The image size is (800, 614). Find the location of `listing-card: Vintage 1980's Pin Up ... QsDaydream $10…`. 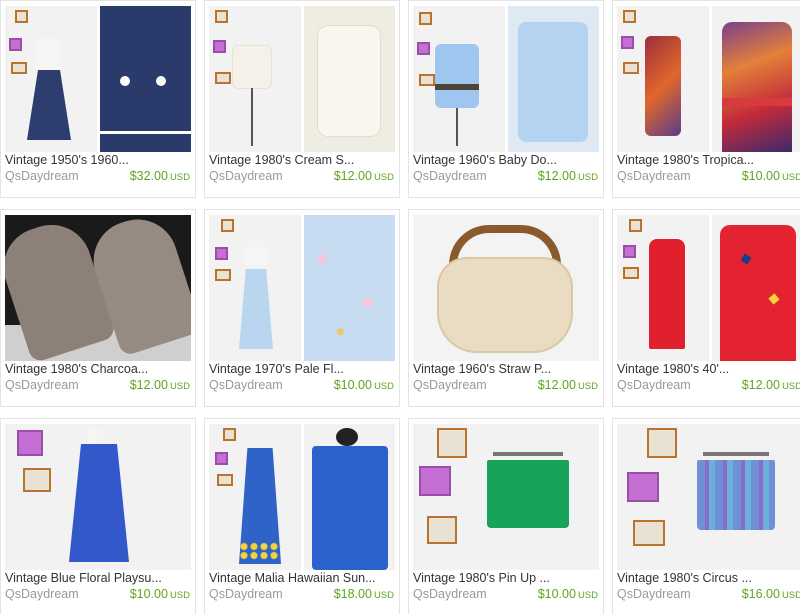

listing-card: Vintage 1980's Pin Up ... QsDaydream $10… is located at coordinates (506, 516).